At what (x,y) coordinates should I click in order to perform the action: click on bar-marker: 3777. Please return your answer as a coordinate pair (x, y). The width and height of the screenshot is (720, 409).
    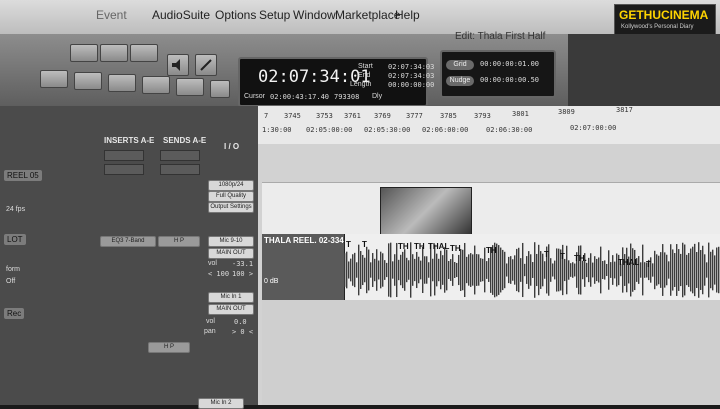
    Looking at the image, I should click on (414, 116).